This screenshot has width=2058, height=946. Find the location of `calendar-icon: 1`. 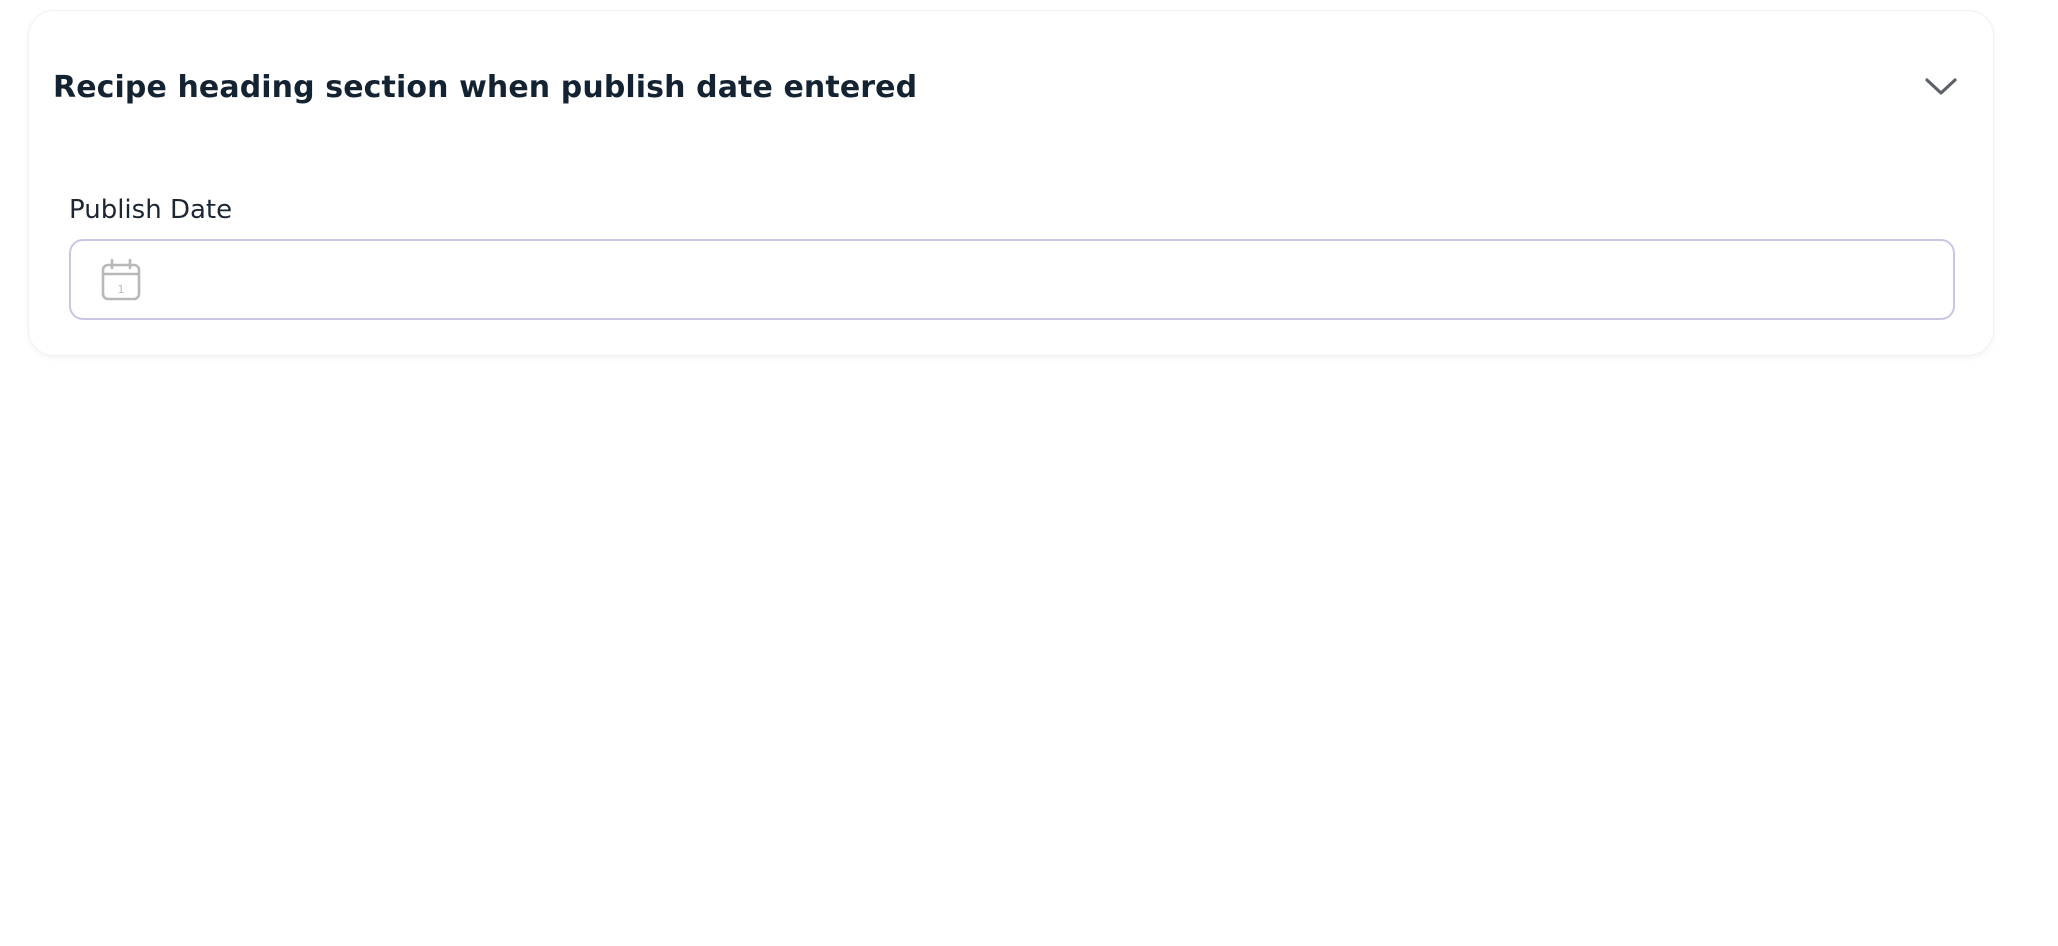

calendar-icon: 1 is located at coordinates (121, 280).